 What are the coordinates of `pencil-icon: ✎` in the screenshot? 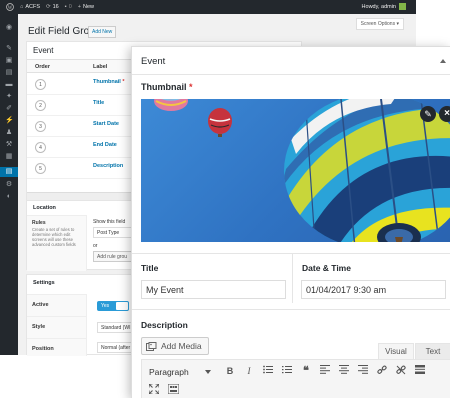 It's located at (428, 114).